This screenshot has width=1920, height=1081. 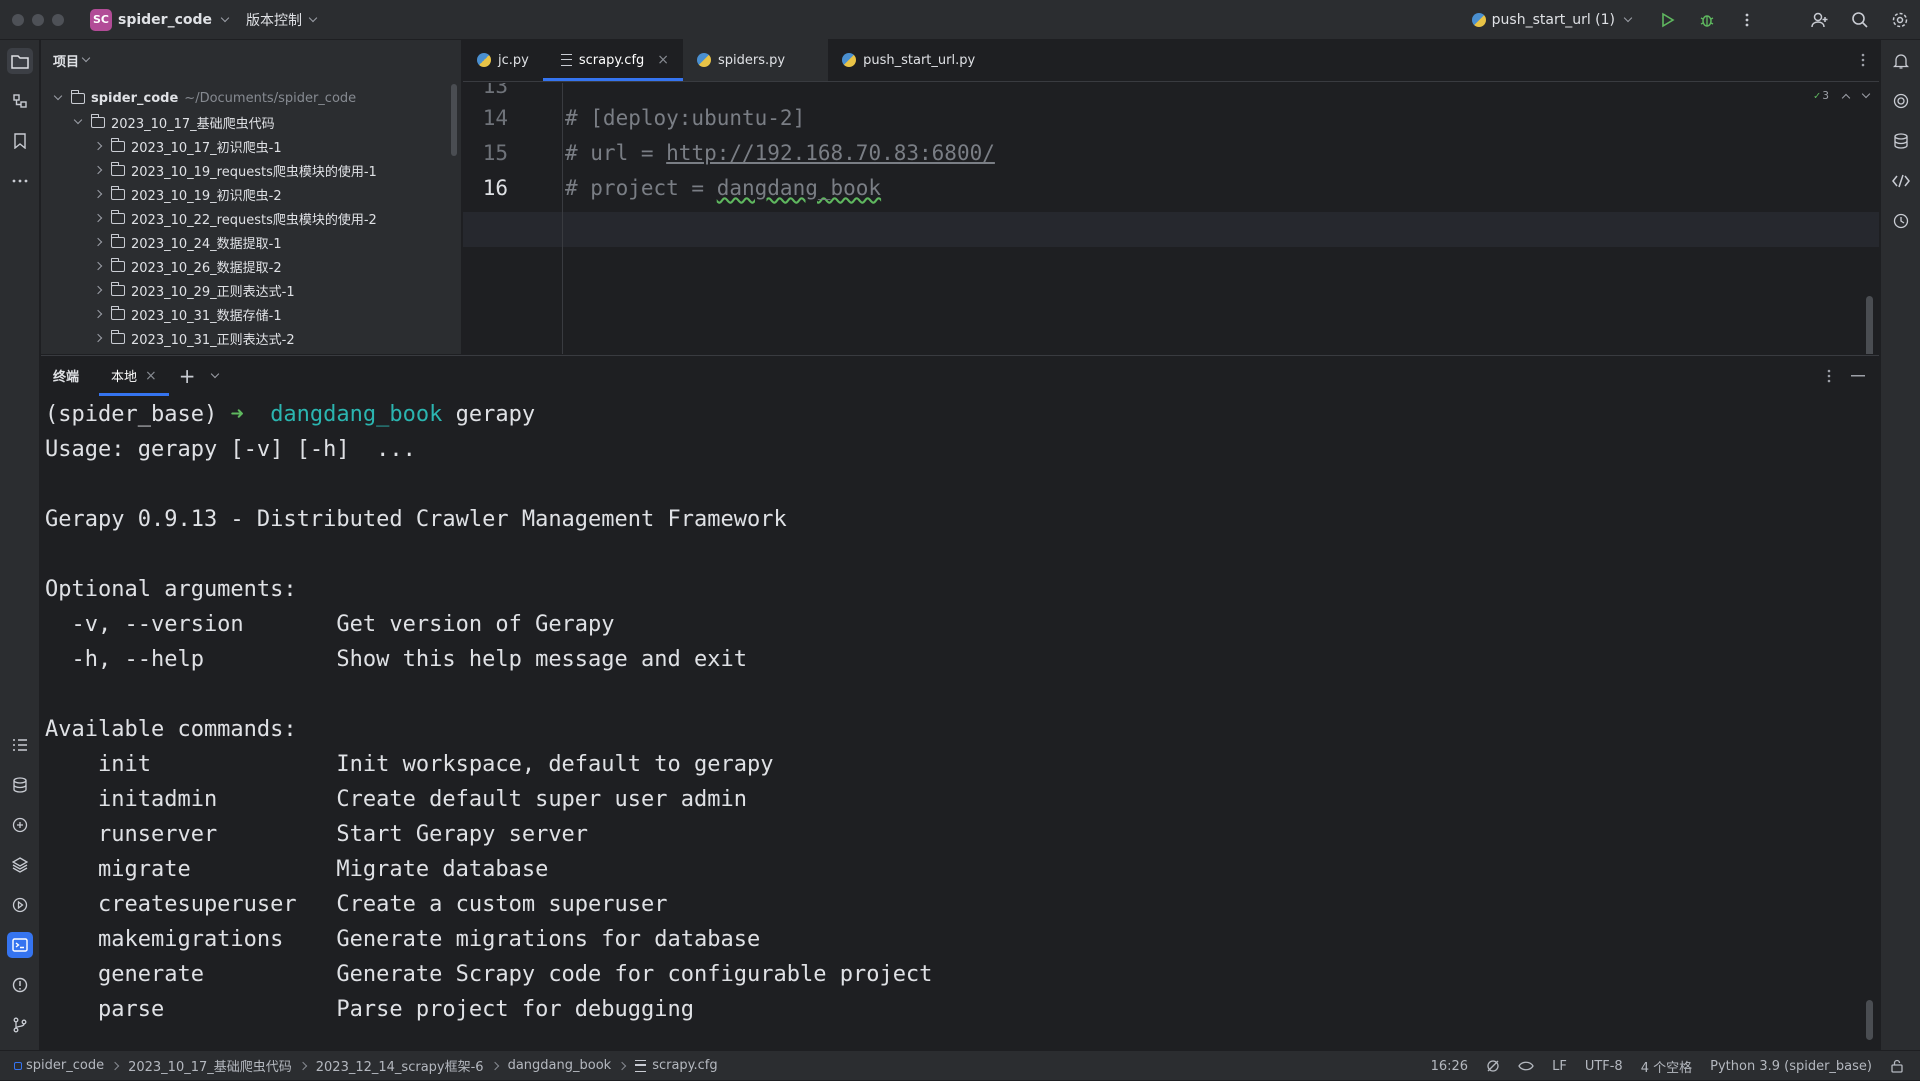 I want to click on breadcrumb-item: 2023_10_17_基础爬虫代码, so click(x=210, y=1065).